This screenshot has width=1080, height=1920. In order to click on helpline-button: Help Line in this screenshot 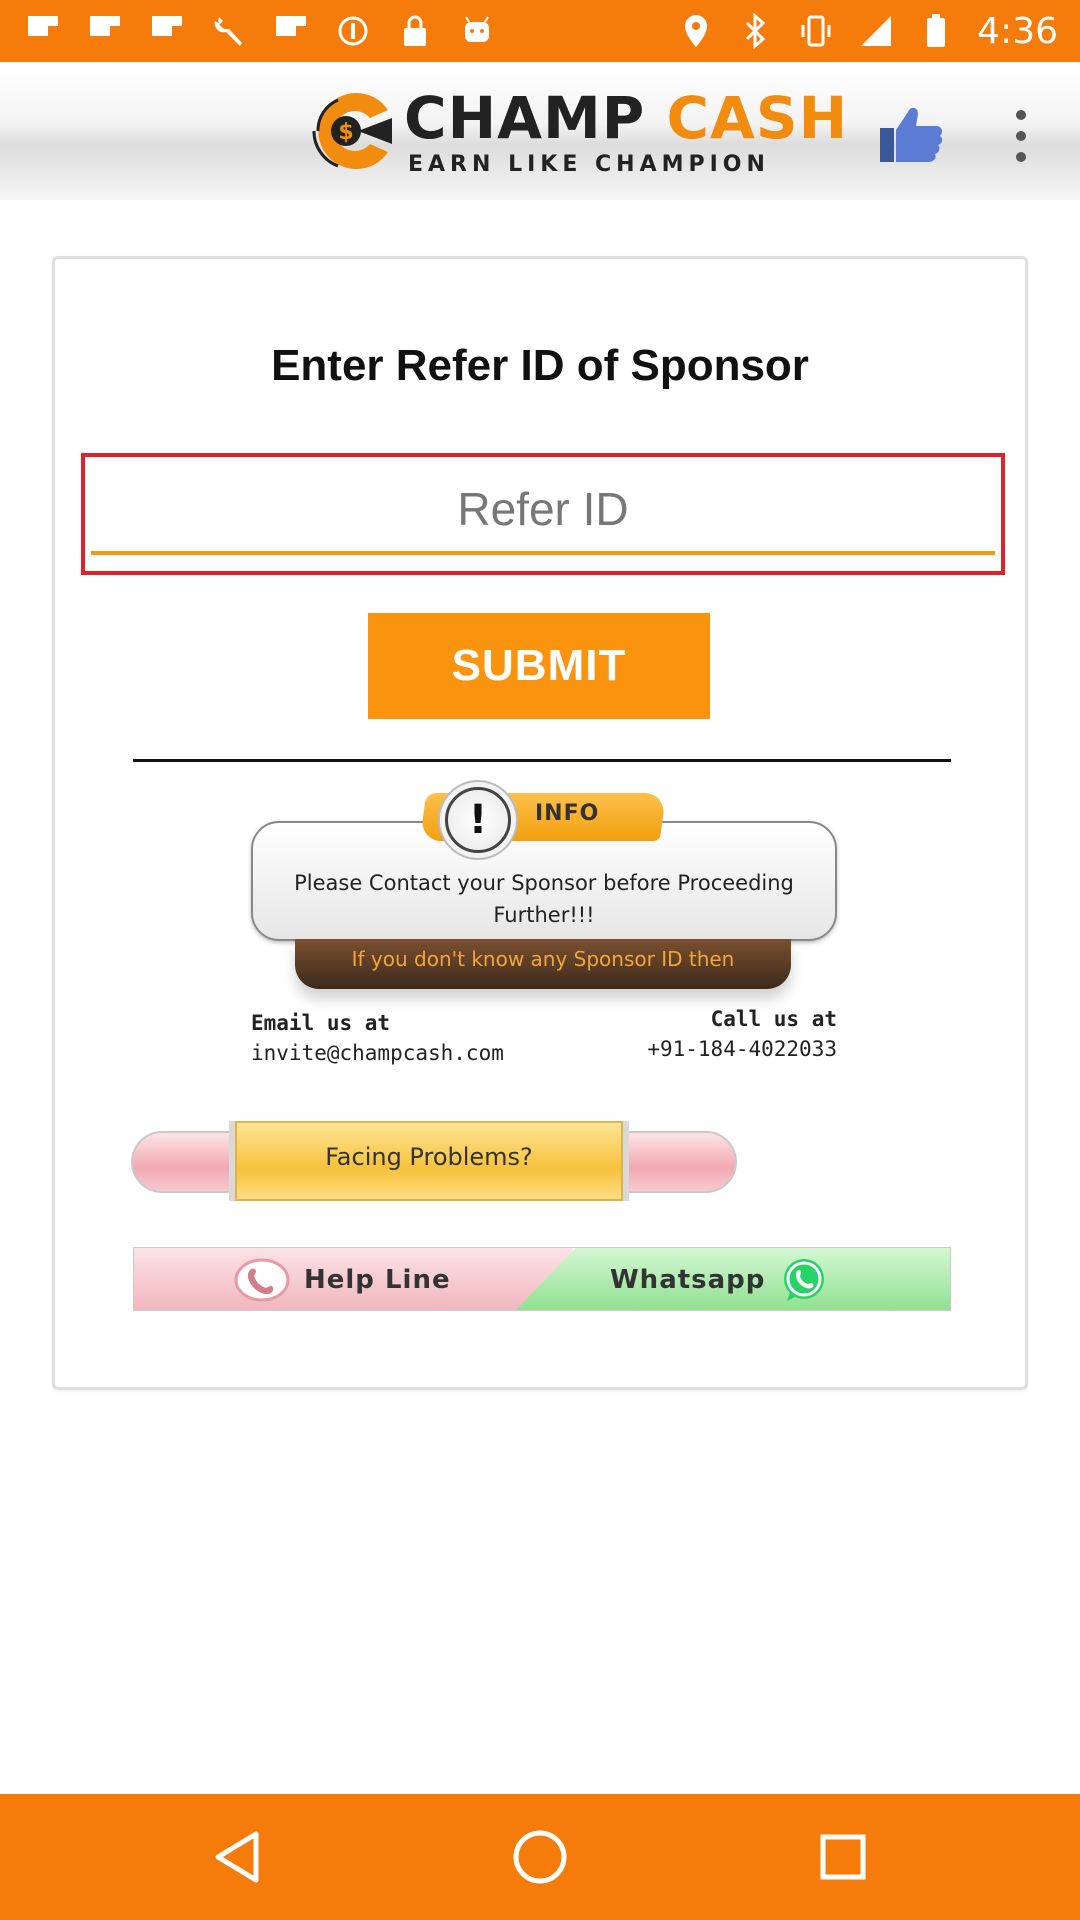, I will do `click(342, 1280)`.